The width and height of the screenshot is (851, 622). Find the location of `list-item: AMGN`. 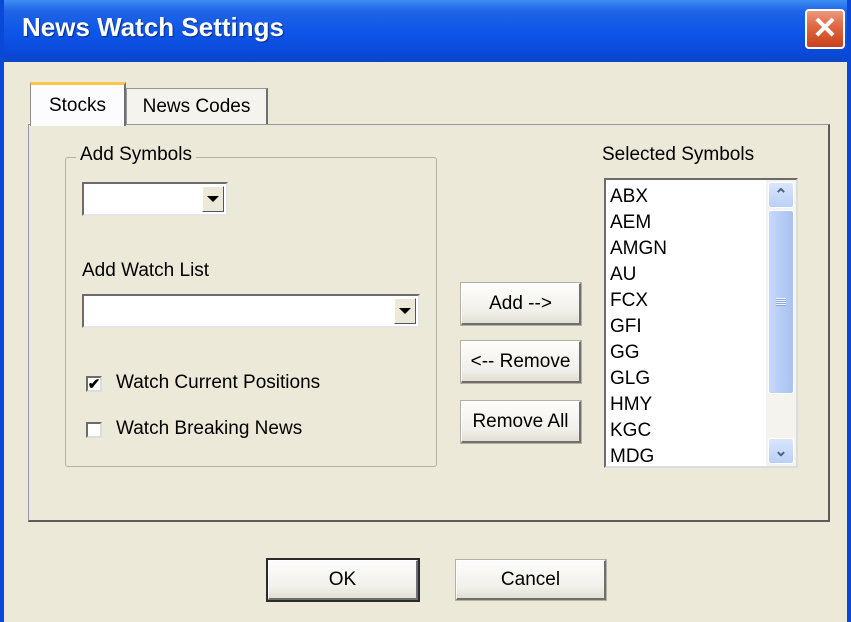

list-item: AMGN is located at coordinates (638, 249).